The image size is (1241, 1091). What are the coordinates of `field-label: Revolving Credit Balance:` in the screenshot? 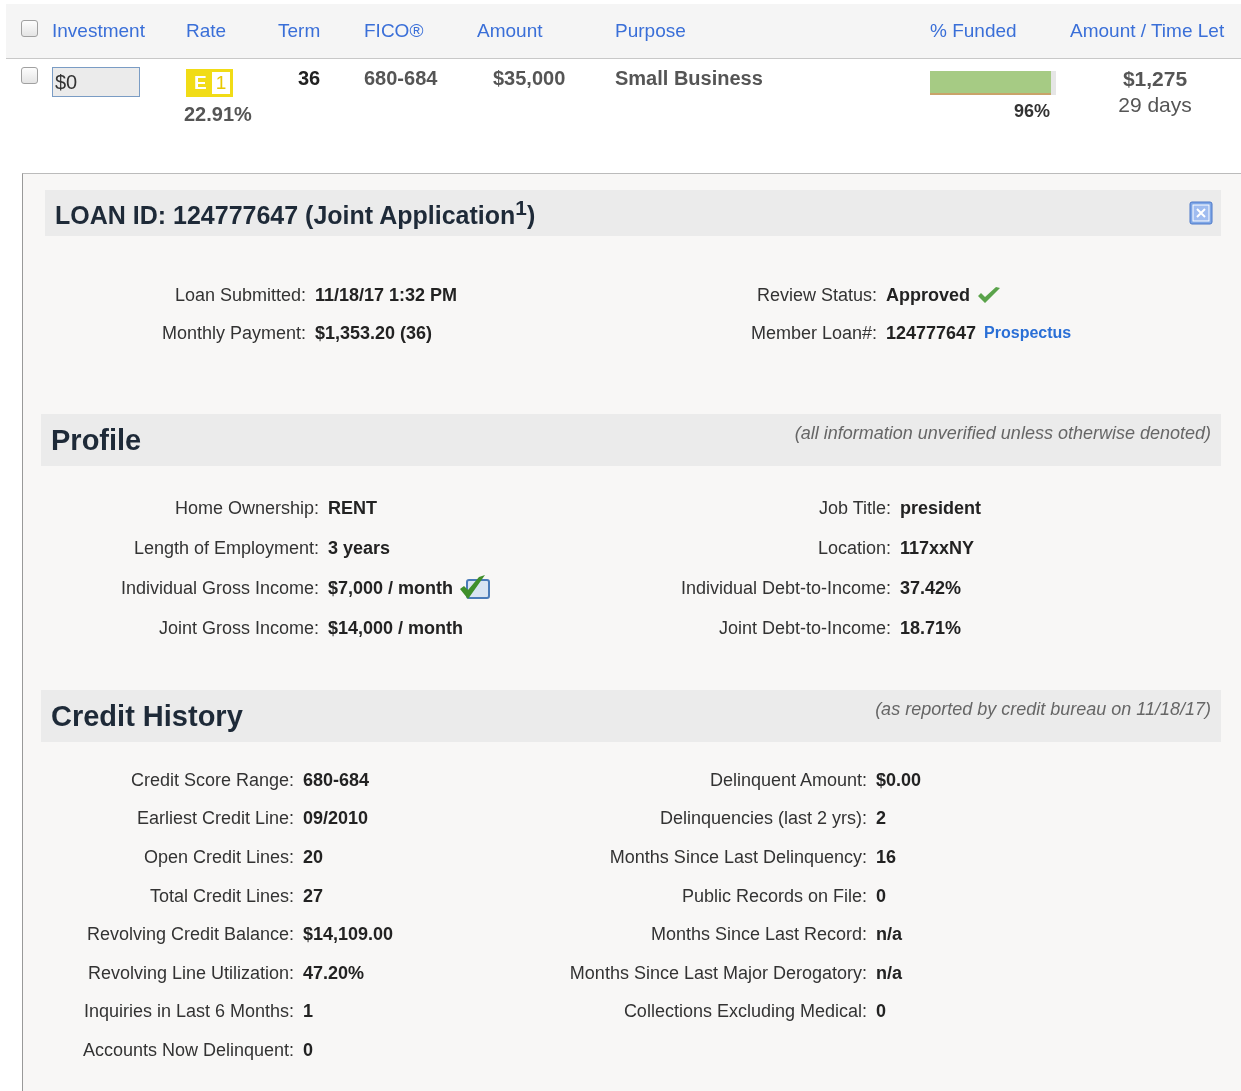 It's located at (189, 935).